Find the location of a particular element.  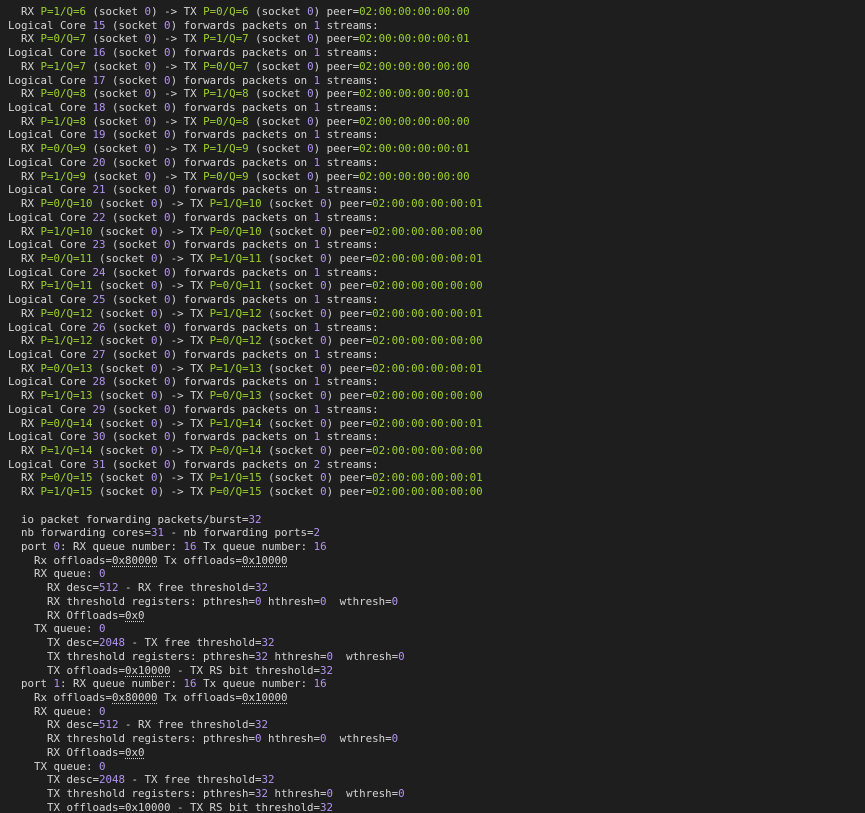

port-queue-token: P=1/Q=11 is located at coordinates (66, 286).